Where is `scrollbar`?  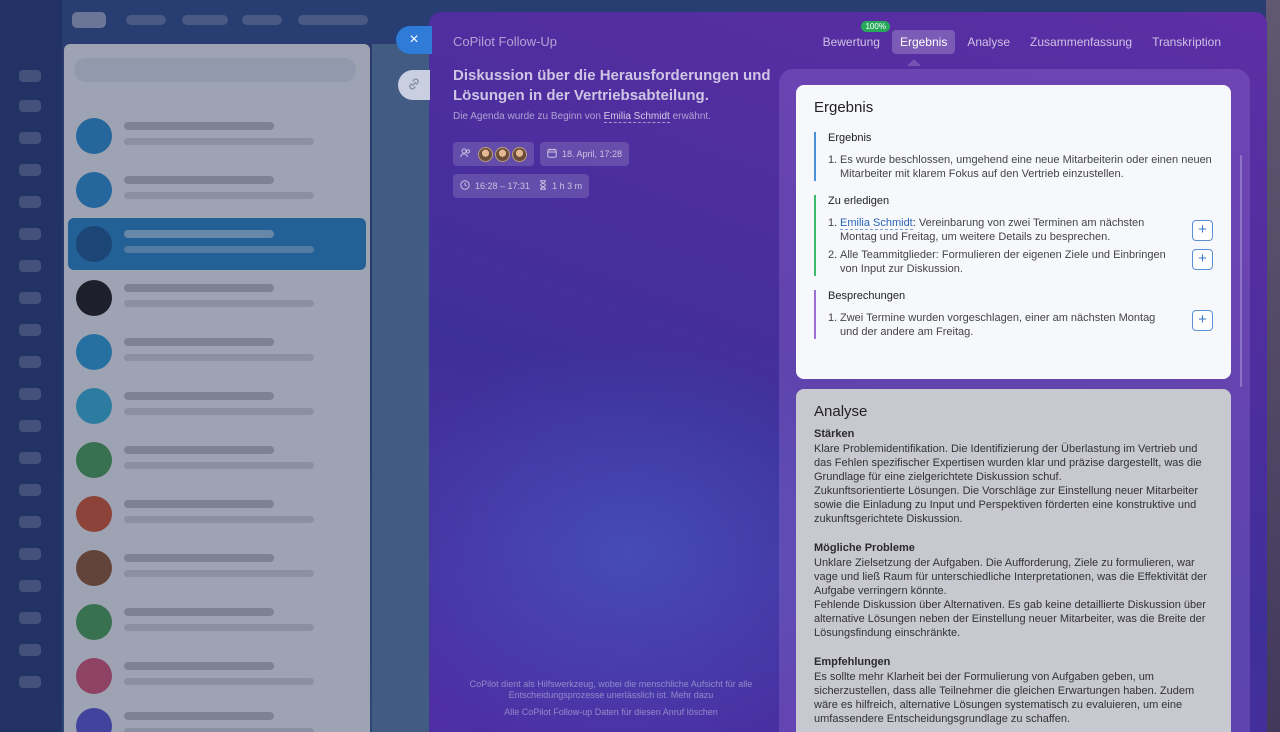
scrollbar is located at coordinates (1241, 271).